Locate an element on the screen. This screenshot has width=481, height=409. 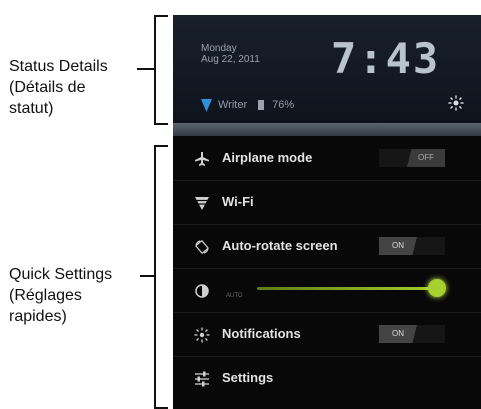
quick-settings-callout: Quick Settings (Réglages rapides) is located at coordinates (60, 295).